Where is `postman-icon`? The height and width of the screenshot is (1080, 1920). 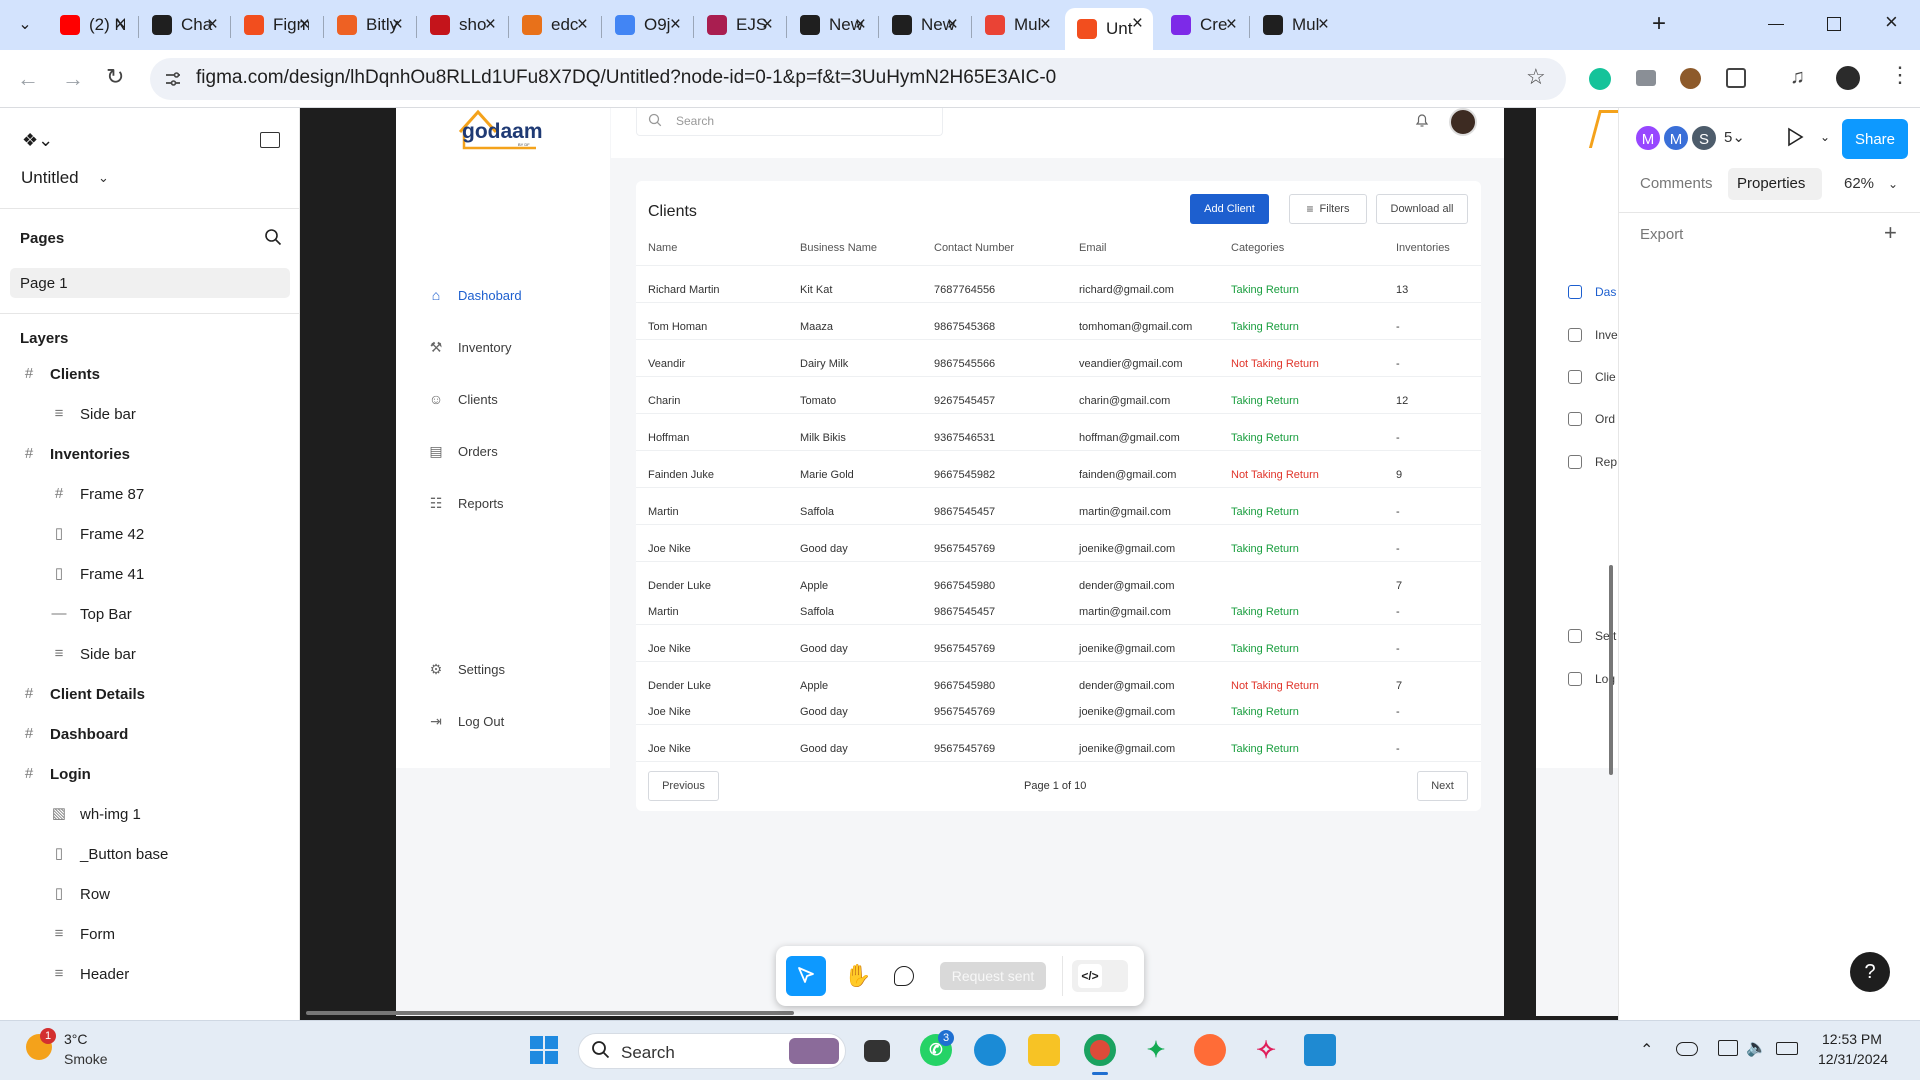 postman-icon is located at coordinates (1210, 1050).